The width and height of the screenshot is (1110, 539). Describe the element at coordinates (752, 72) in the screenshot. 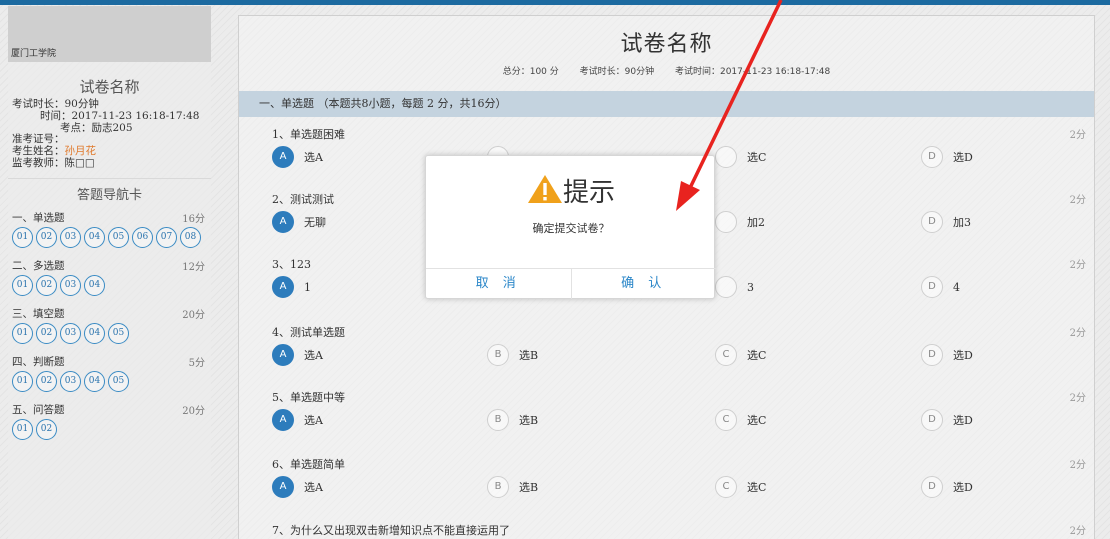

I see `exam-time-meta: 考试时间：2017-11-23 16:18-17:48` at that location.